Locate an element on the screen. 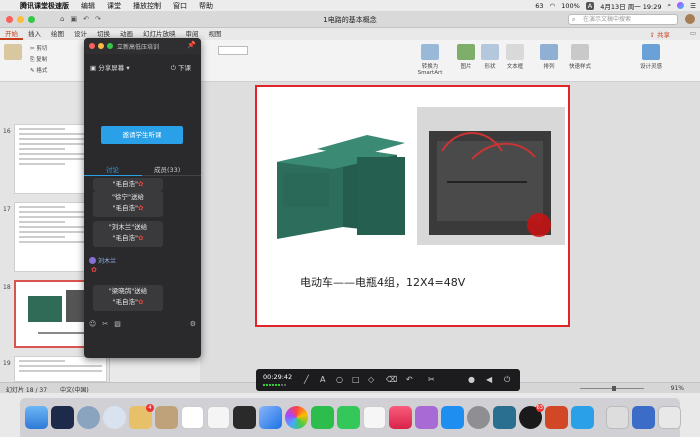  speaker-icon: ◀ is located at coordinates (489, 379).